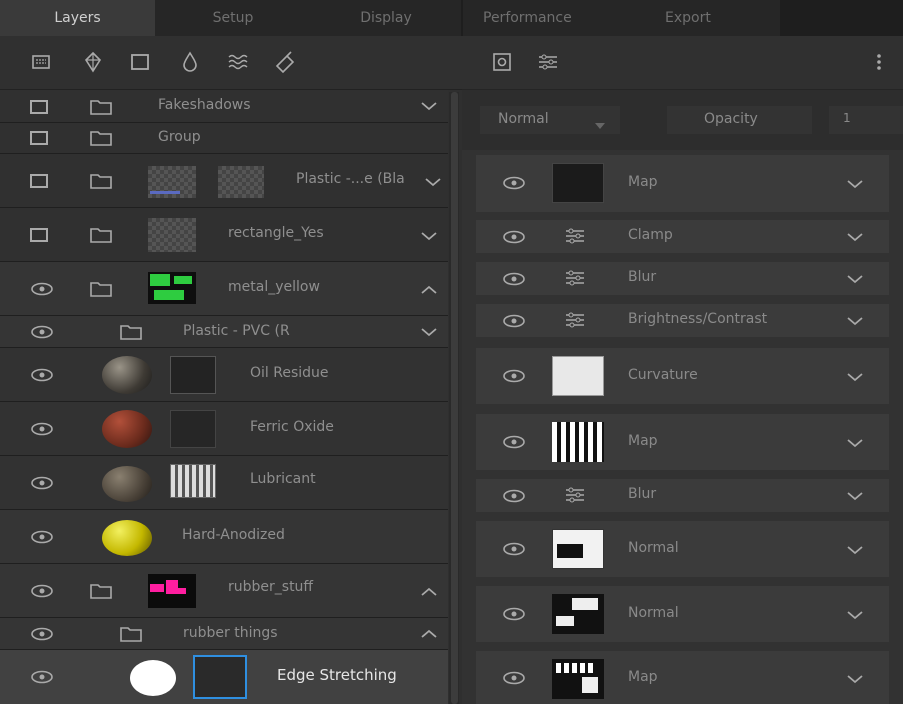 Image resolution: width=903 pixels, height=704 pixels. I want to click on tab-display: Display, so click(386, 18).